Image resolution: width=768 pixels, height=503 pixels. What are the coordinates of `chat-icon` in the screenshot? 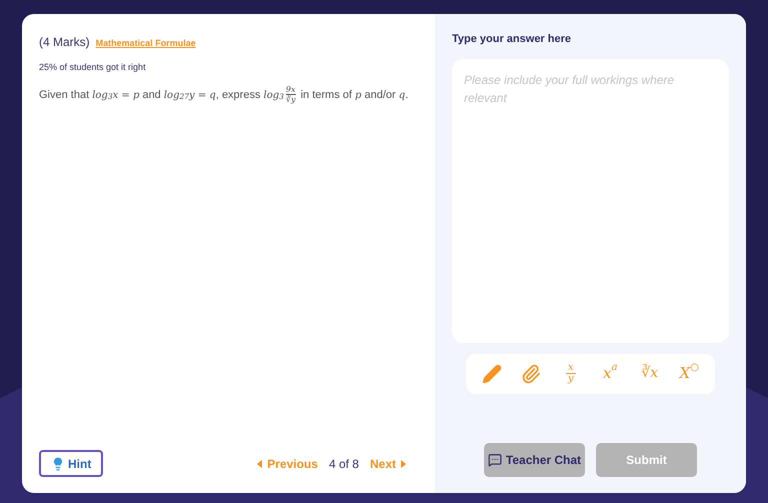 It's located at (495, 460).